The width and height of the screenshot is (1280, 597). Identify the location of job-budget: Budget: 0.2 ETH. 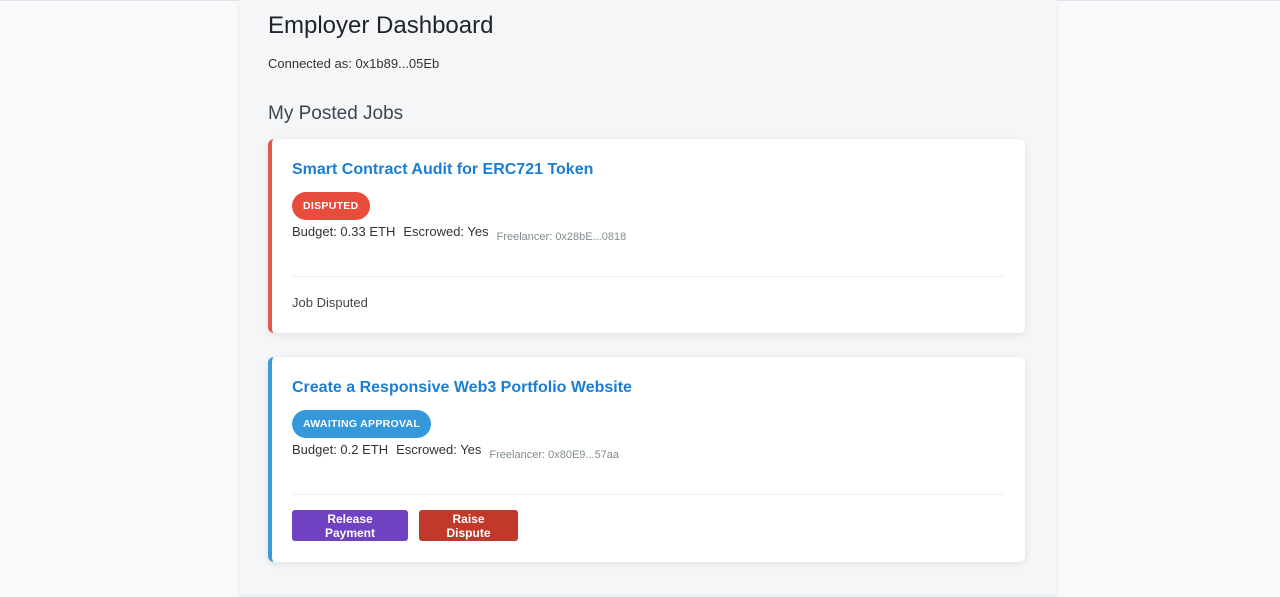
(340, 449).